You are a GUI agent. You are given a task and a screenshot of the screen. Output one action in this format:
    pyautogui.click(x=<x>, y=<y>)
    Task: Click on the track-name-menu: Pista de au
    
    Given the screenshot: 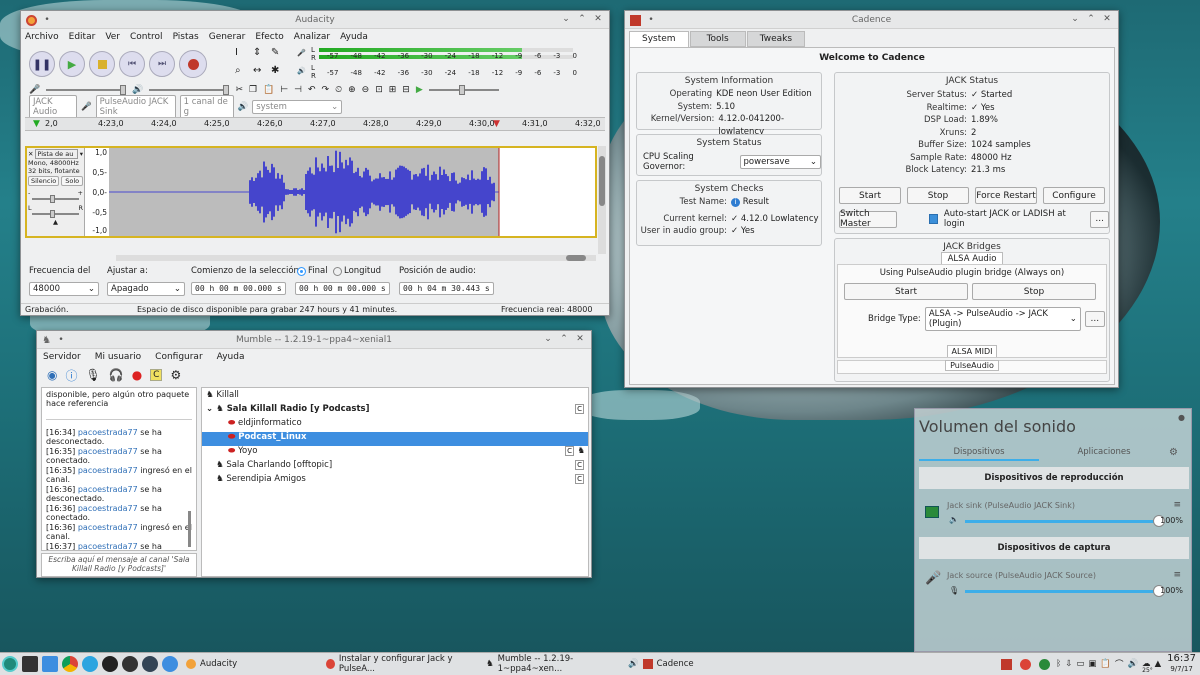 What is the action you would take?
    pyautogui.click(x=56, y=154)
    